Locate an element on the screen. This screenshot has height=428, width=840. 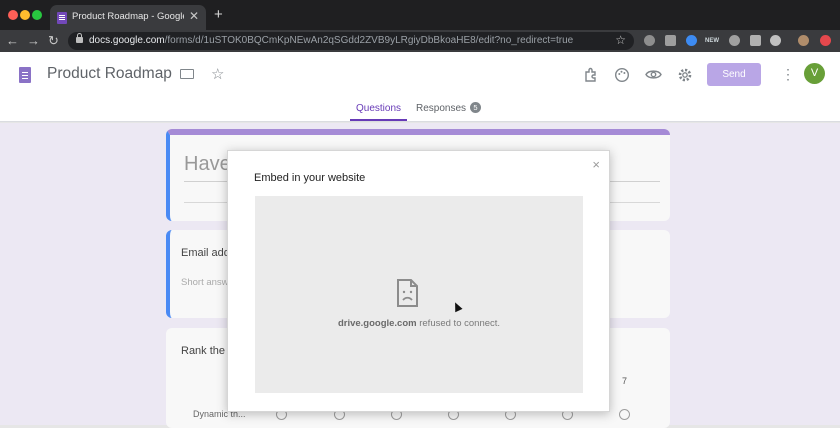
browser-tab: Product Roadmap - Google Forms ✕ is located at coordinates (128, 17).